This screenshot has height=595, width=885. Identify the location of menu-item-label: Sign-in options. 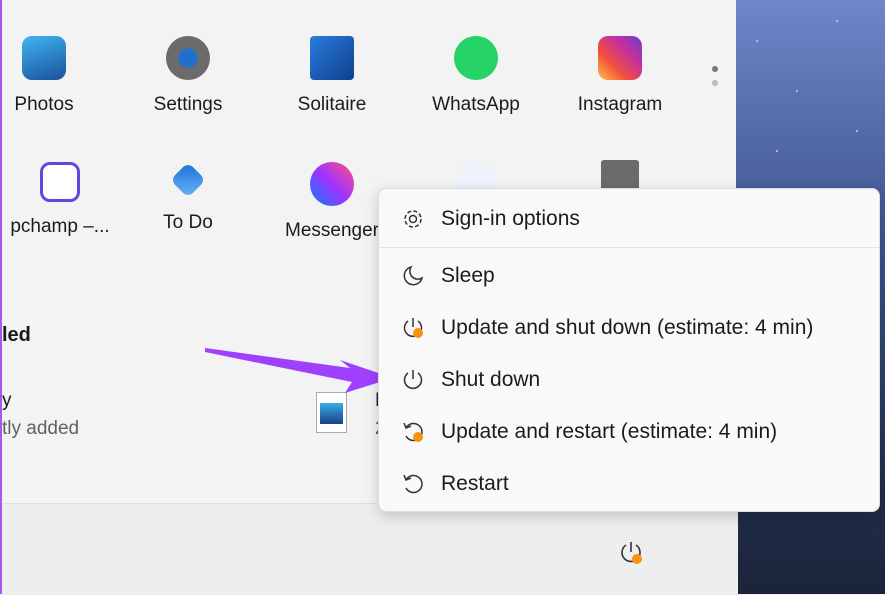
(510, 218).